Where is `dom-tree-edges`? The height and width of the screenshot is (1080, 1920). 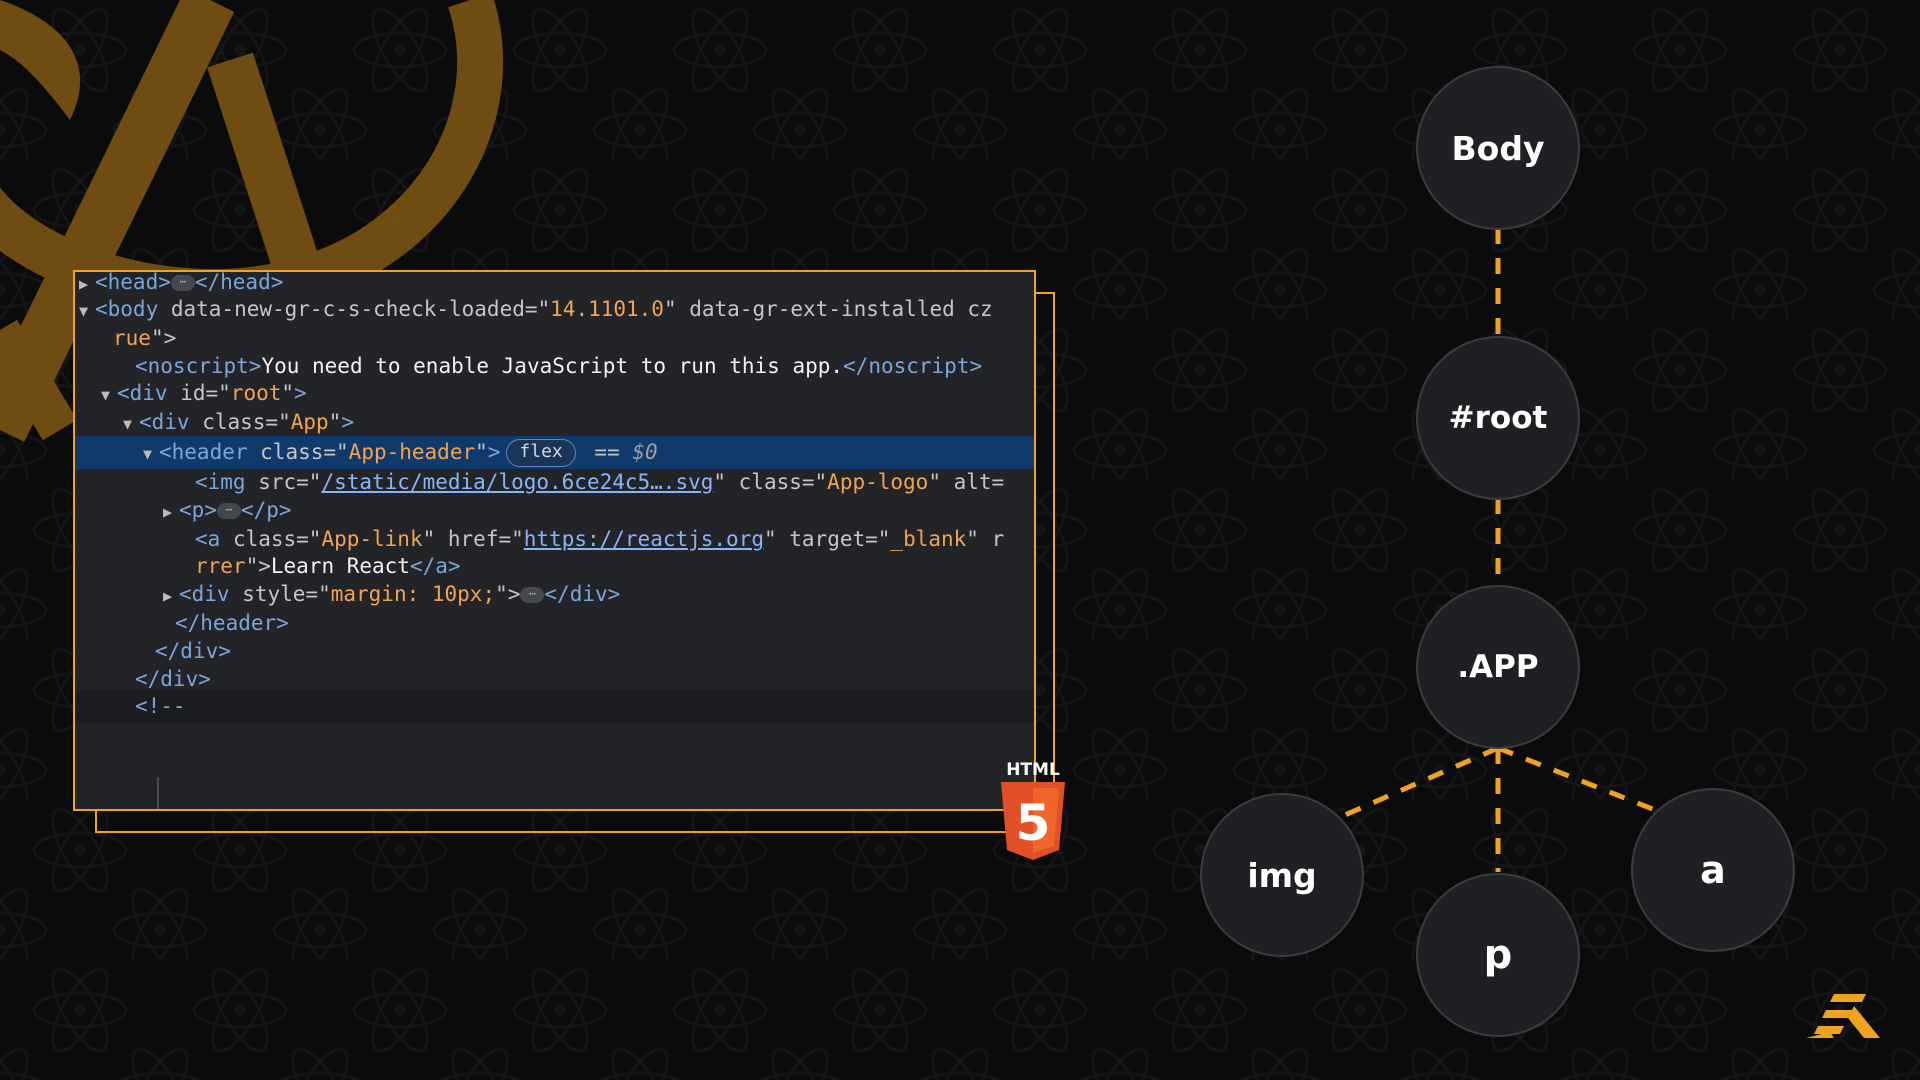 dom-tree-edges is located at coordinates (1499, 550).